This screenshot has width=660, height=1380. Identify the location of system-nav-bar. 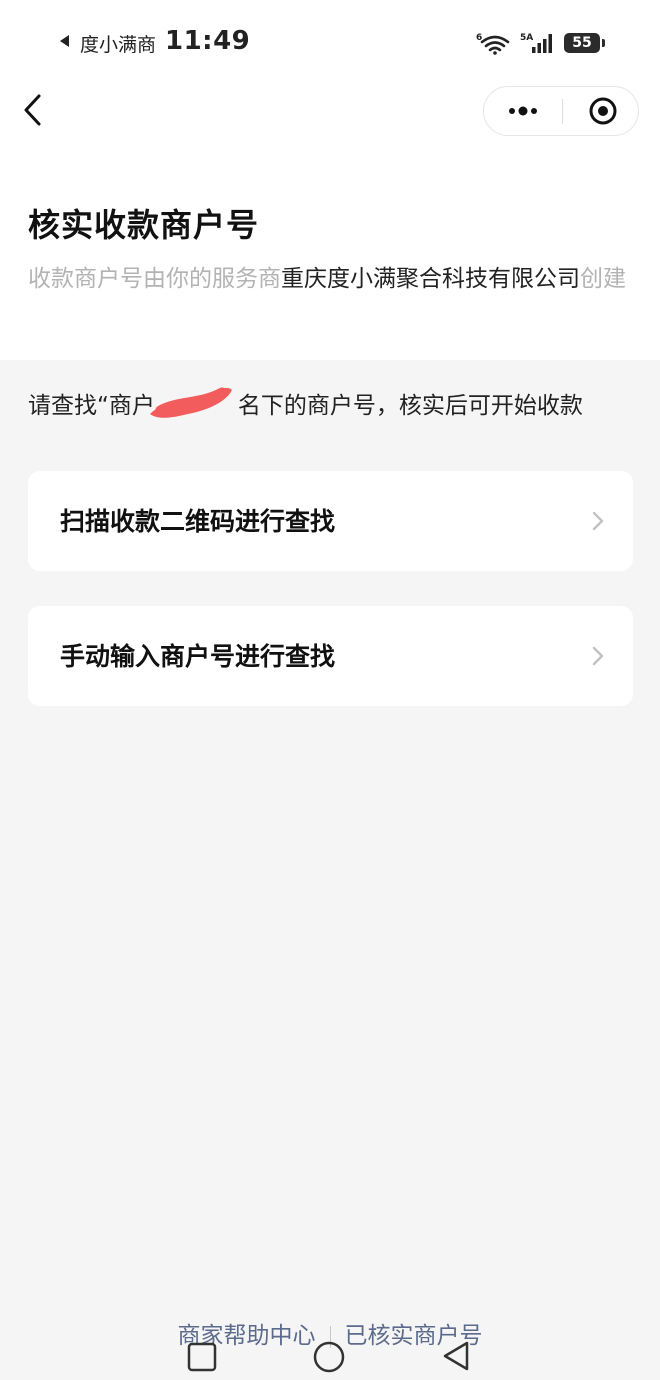
(328, 1357).